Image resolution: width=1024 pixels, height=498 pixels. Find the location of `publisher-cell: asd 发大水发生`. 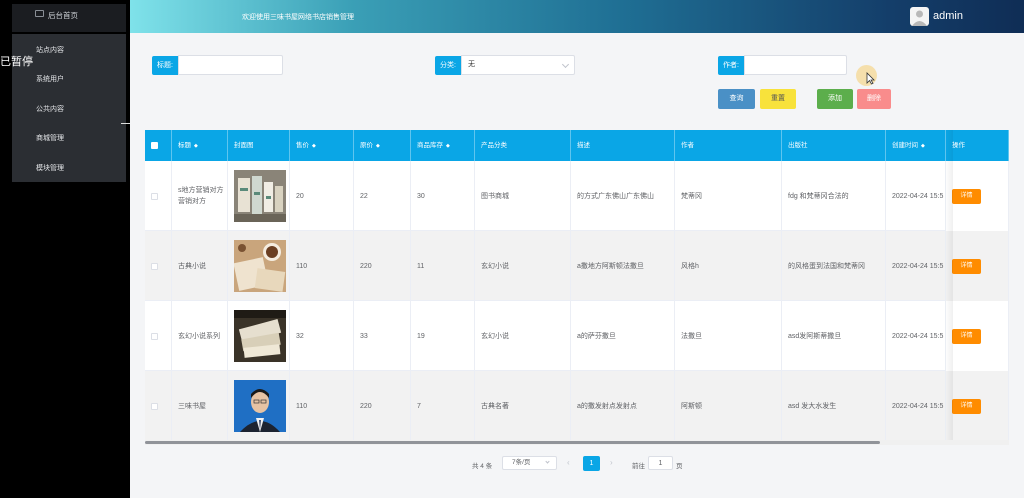

publisher-cell: asd 发大水发生 is located at coordinates (834, 406).